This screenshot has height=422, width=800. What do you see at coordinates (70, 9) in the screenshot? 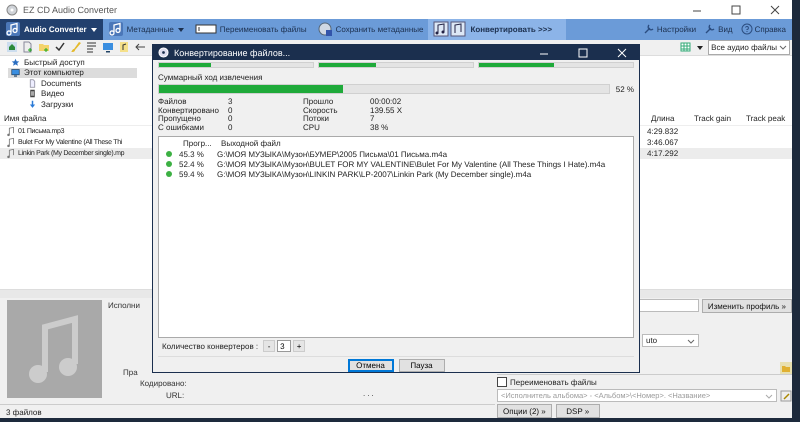
I see `window-title: EZ CD Audio Converter` at bounding box center [70, 9].